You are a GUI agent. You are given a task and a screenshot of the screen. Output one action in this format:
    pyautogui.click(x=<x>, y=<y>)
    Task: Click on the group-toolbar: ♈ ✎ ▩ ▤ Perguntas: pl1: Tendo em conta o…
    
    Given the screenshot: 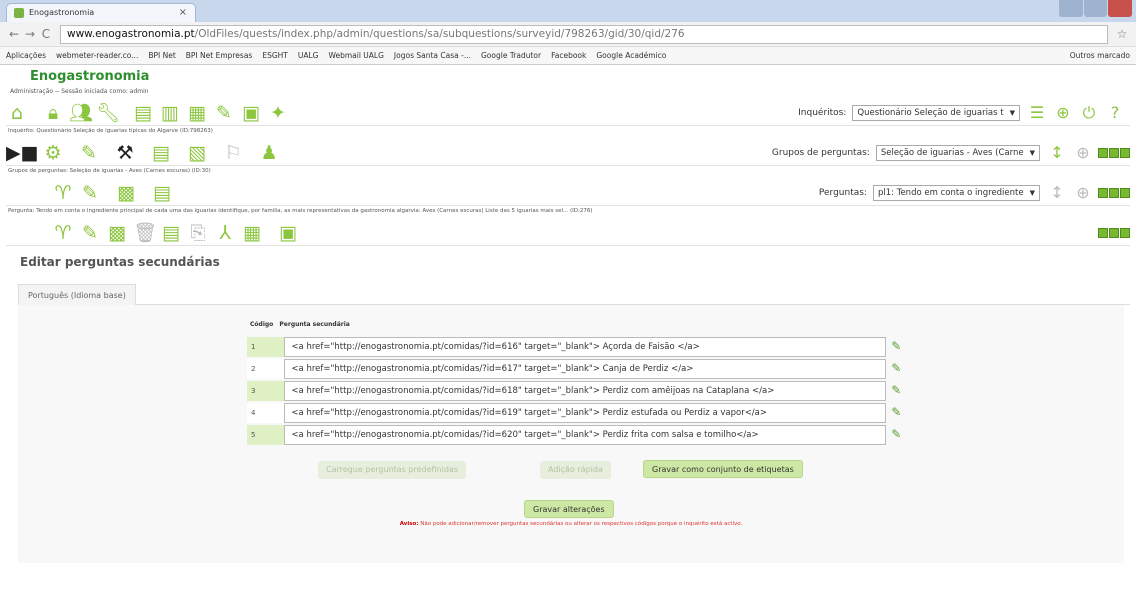 What is the action you would take?
    pyautogui.click(x=568, y=193)
    